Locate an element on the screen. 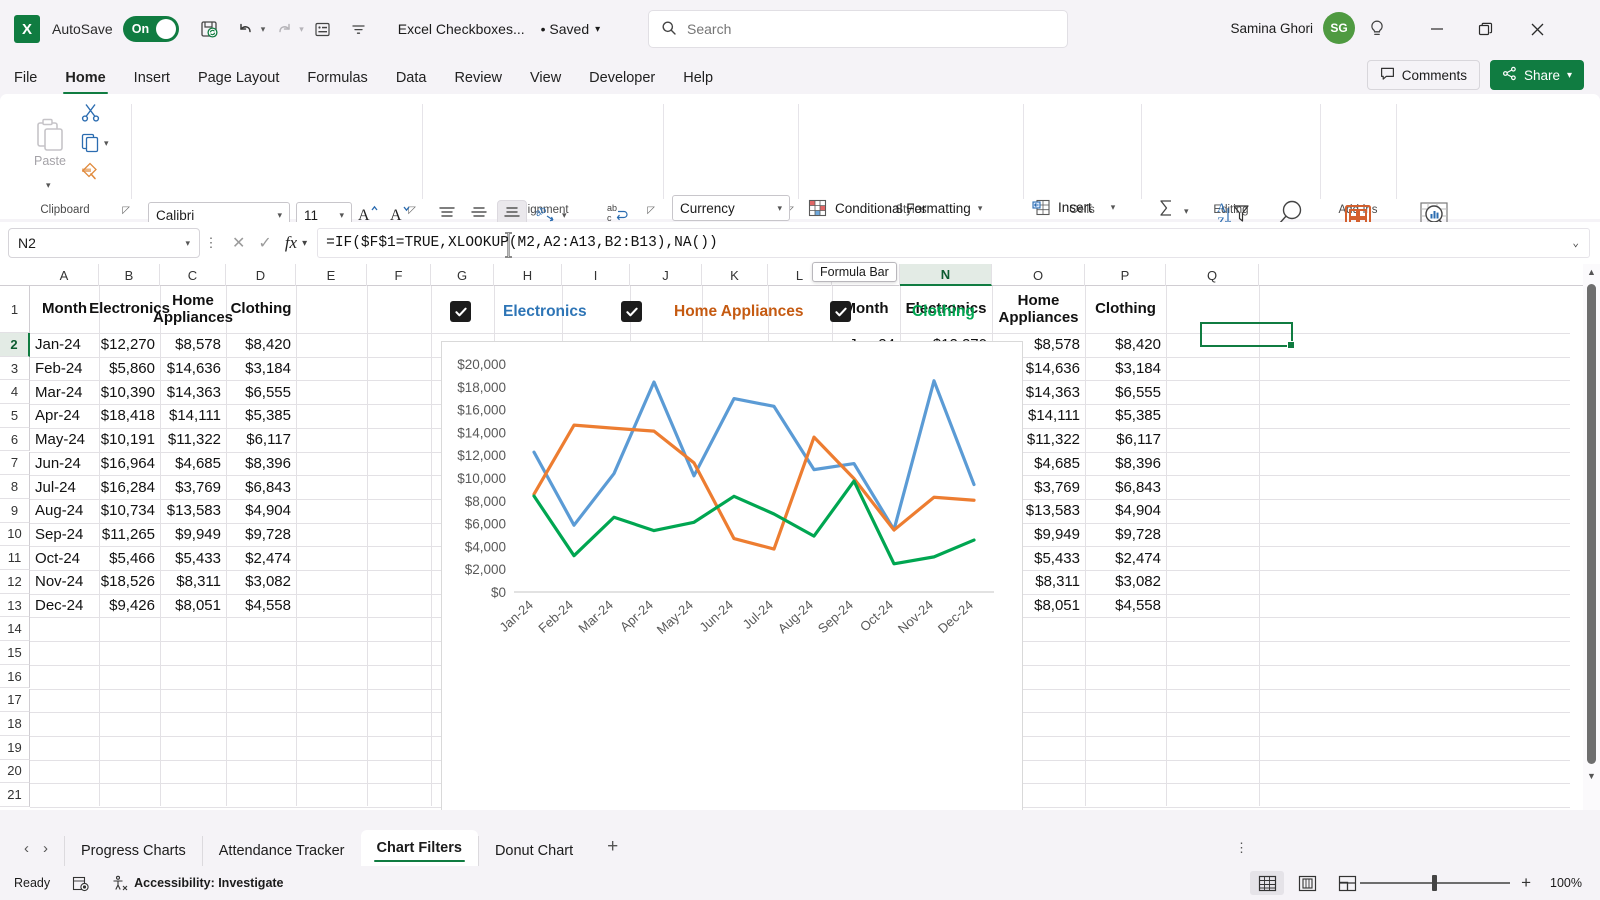 The width and height of the screenshot is (1600, 900). cell-c7: $4,685 is located at coordinates (193, 464).